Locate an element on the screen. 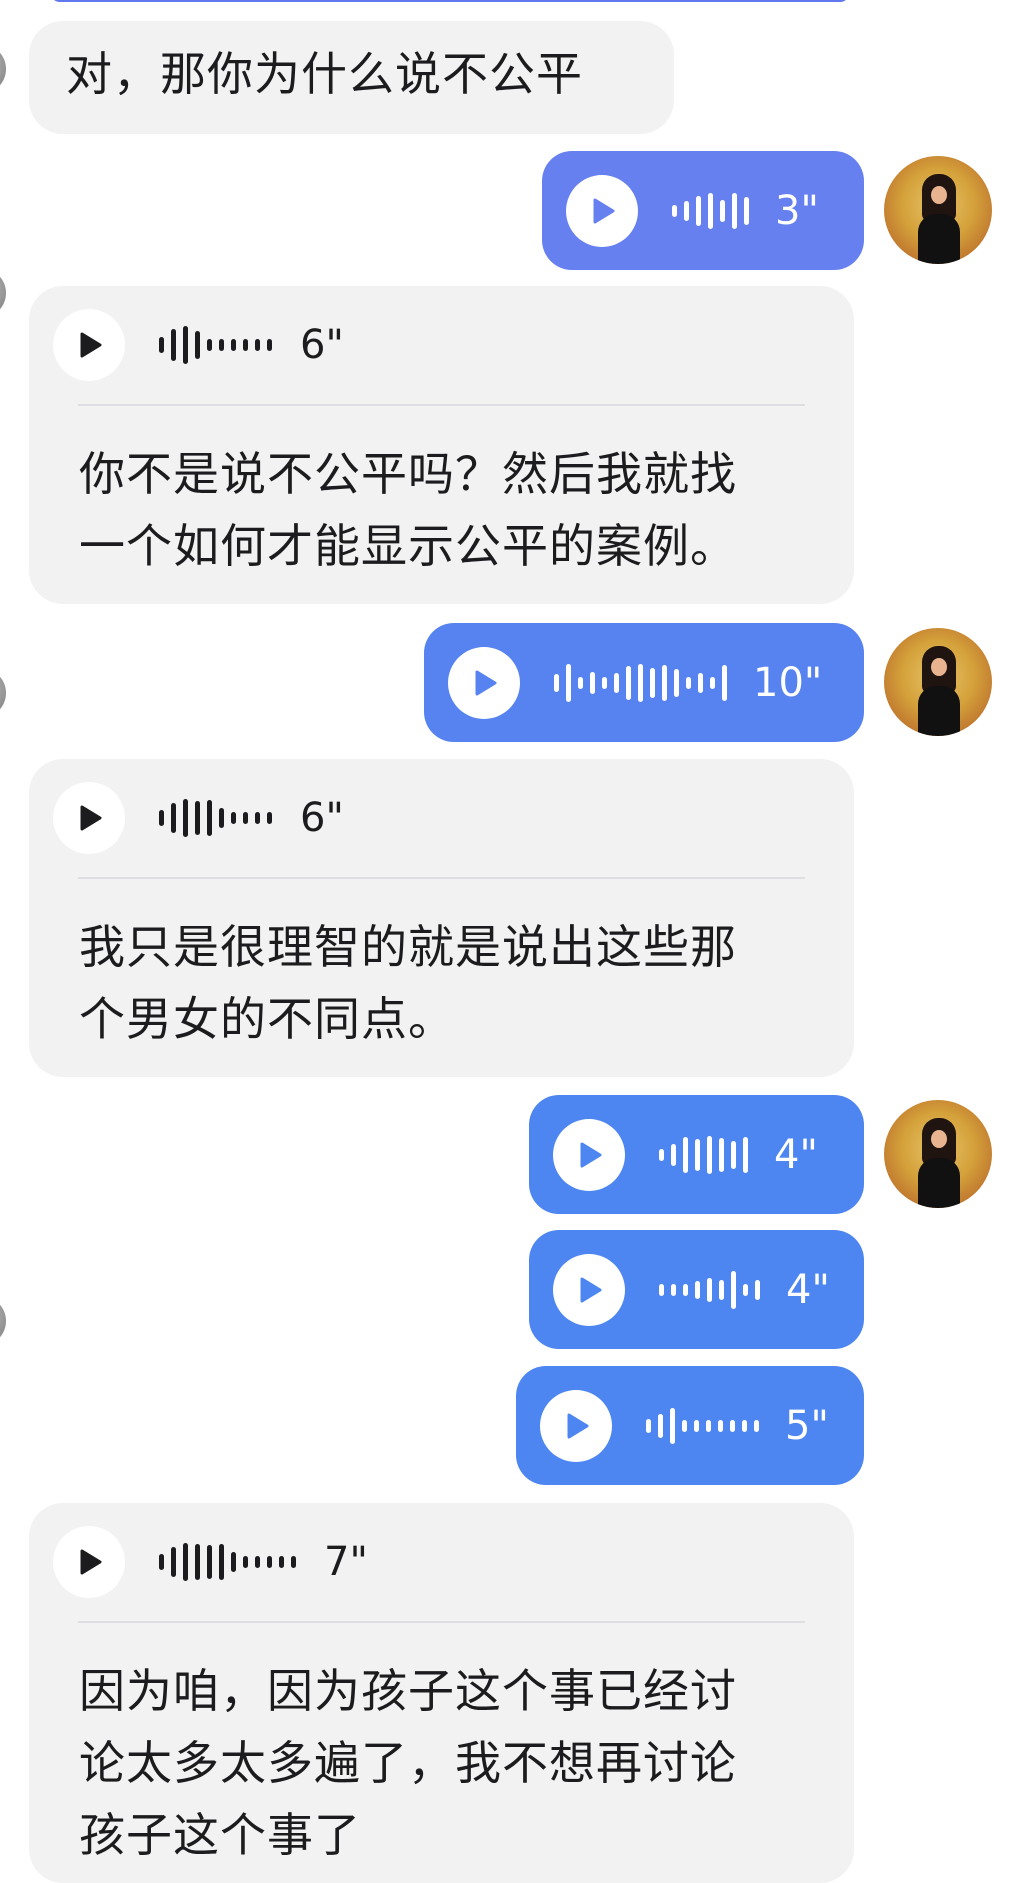 Image resolution: width=1031 pixels, height=1883 pixels. incoming-voice-bubble: 6" 你不是说不公平吗？然后我就找 一个如何才能显示公平的案例。 is located at coordinates (441, 445).